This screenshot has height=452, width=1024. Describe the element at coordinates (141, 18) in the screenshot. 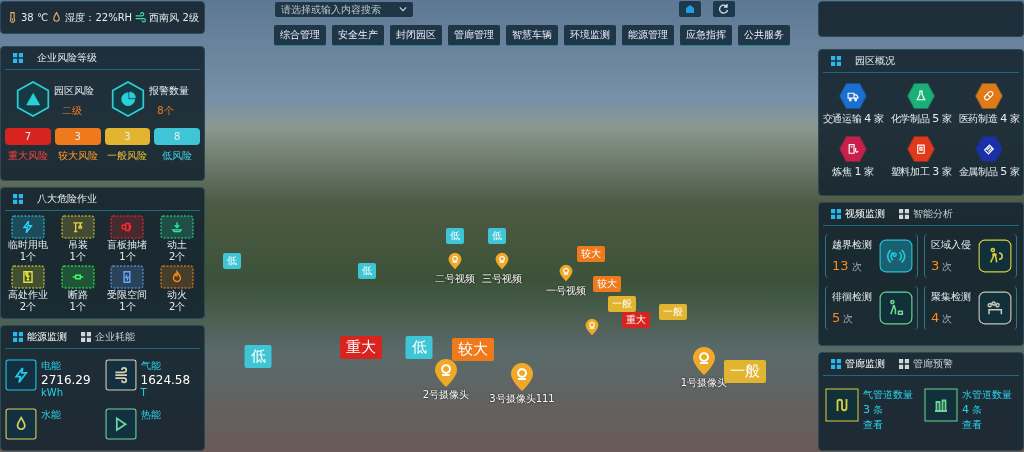

I see `wind-icon` at that location.